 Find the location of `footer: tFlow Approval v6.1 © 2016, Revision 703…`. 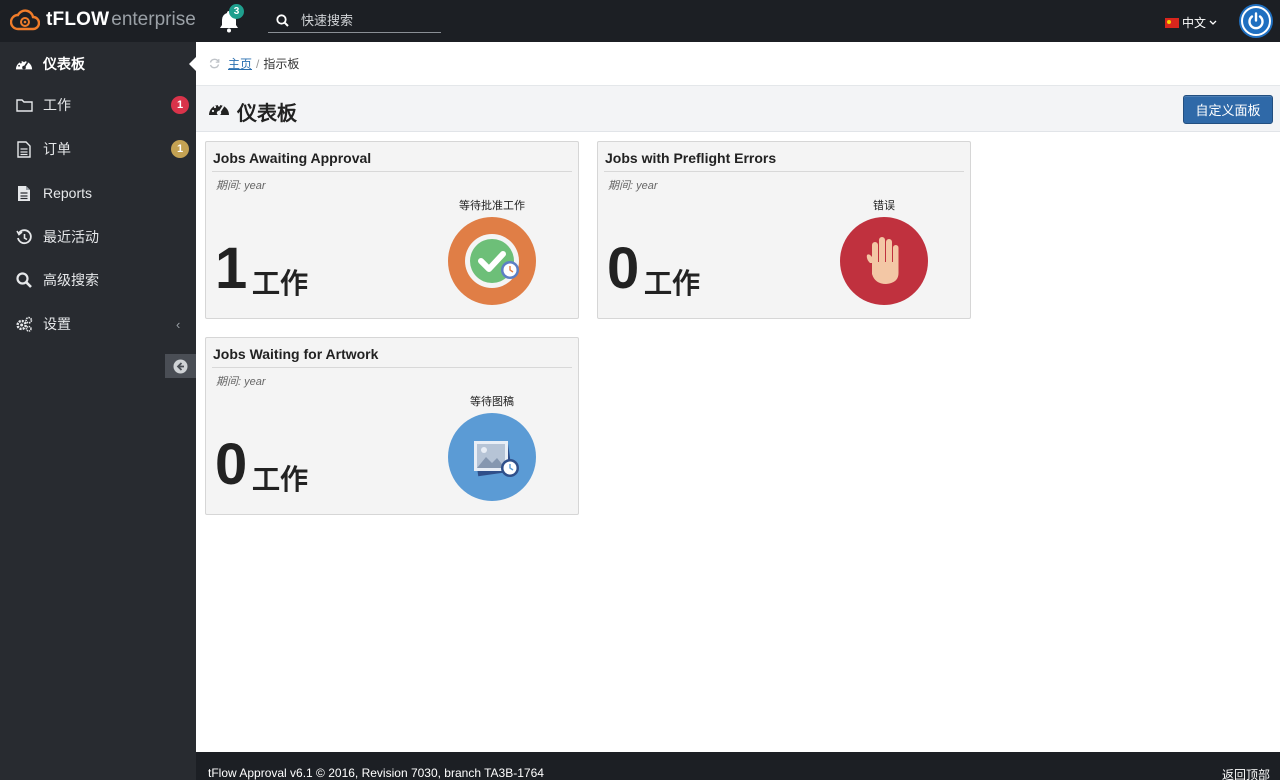

footer: tFlow Approval v6.1 © 2016, Revision 703… is located at coordinates (738, 766).